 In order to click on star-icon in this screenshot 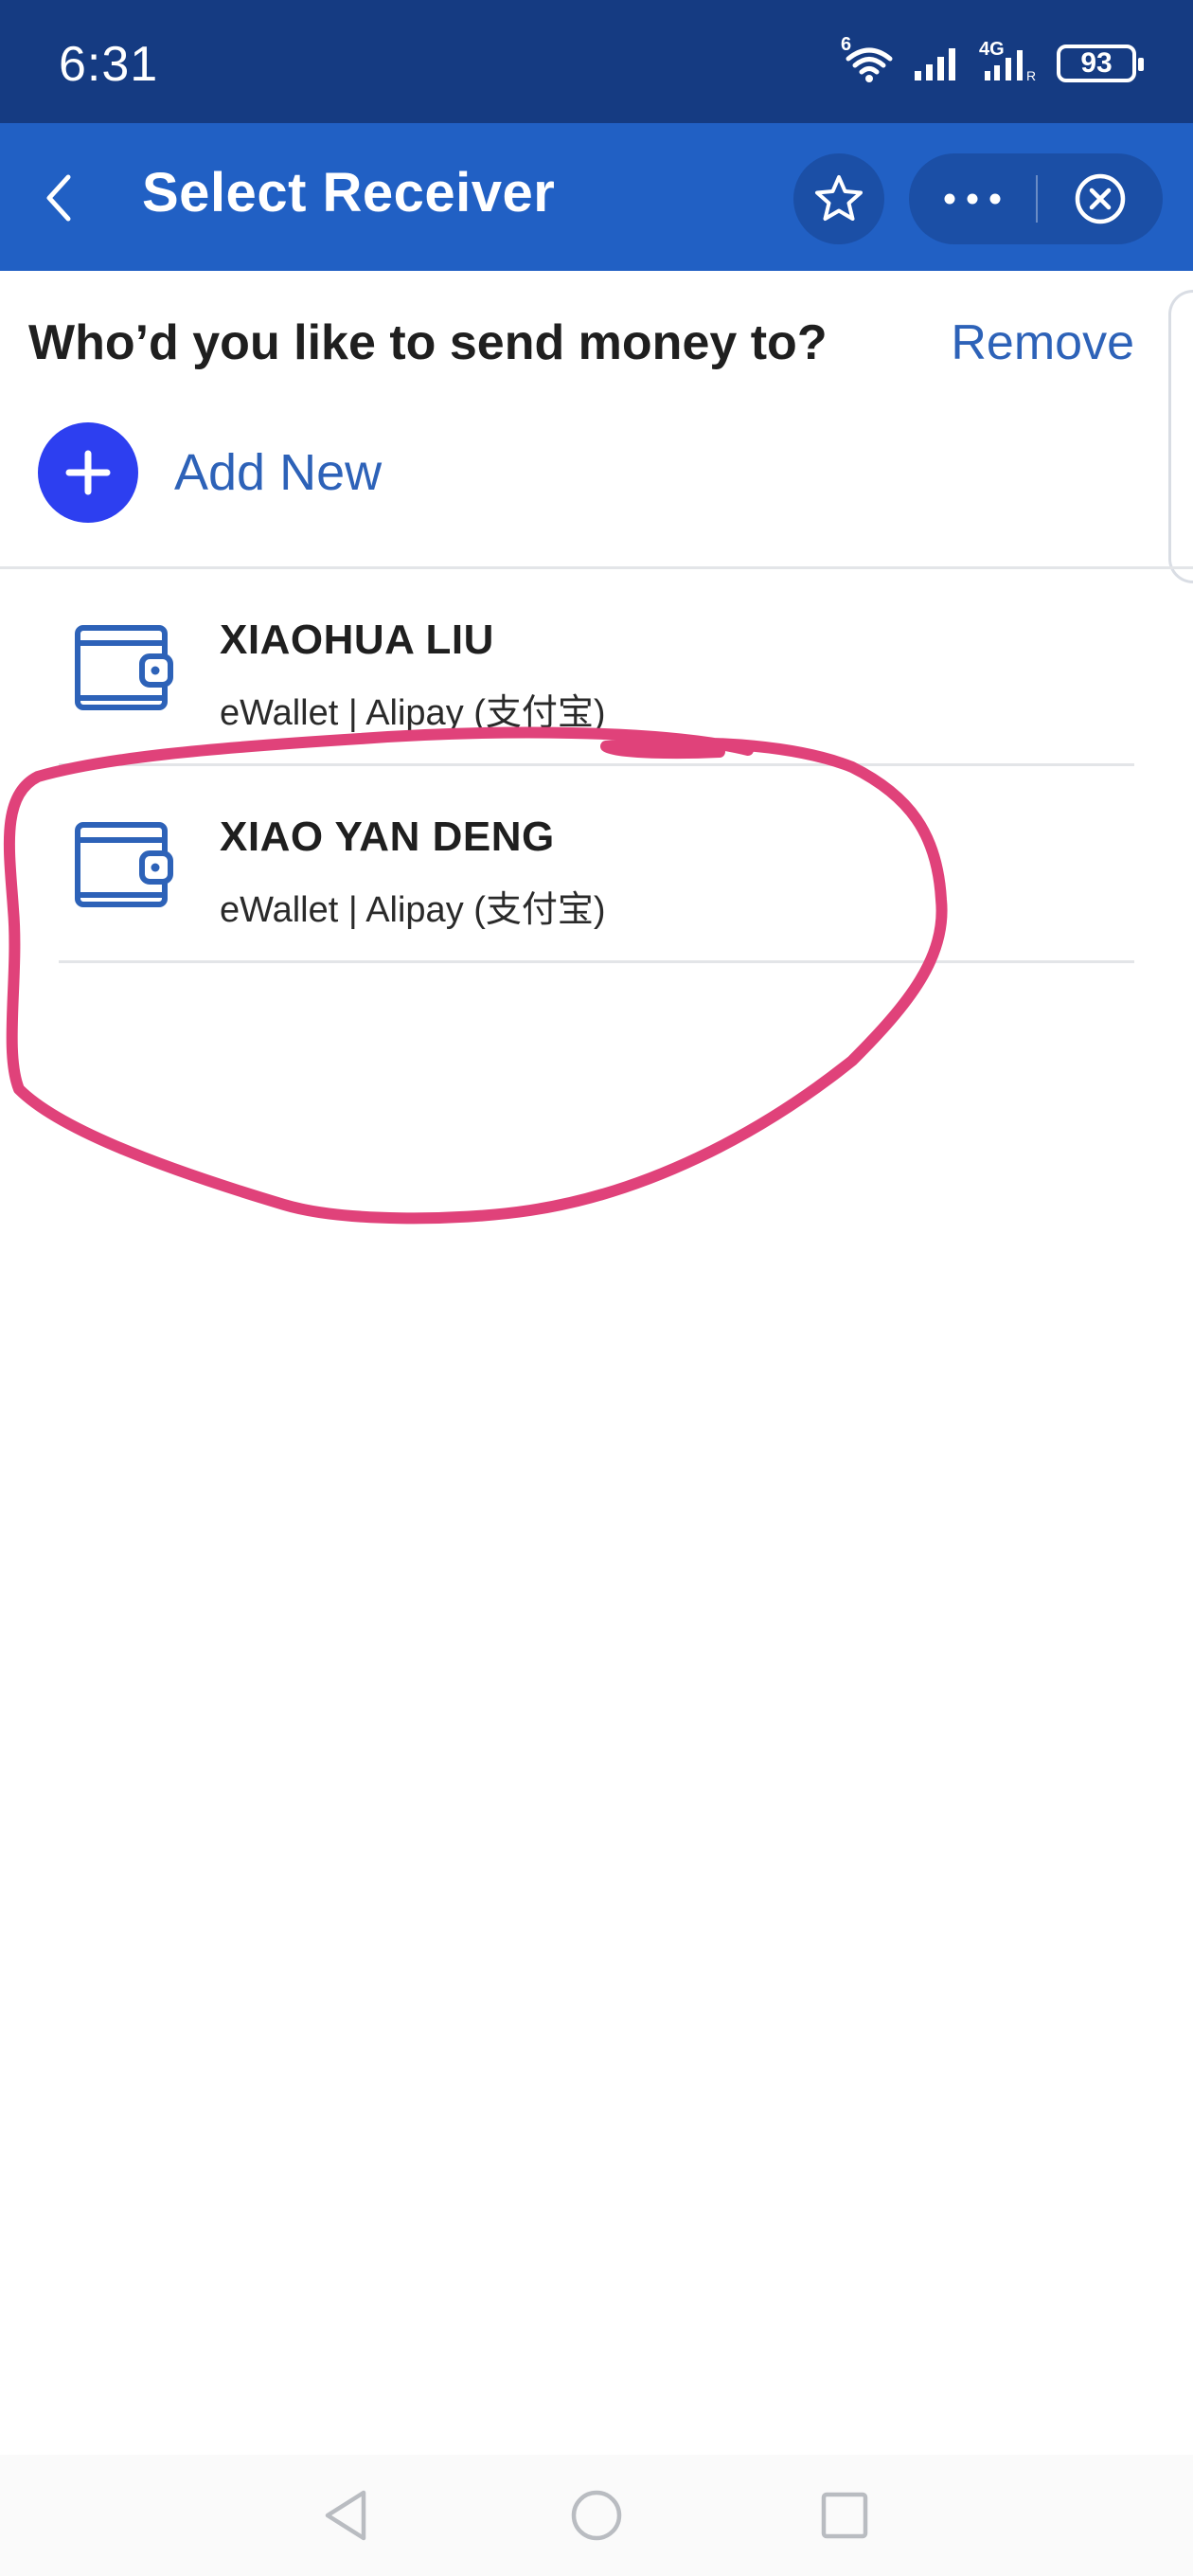, I will do `click(839, 198)`.